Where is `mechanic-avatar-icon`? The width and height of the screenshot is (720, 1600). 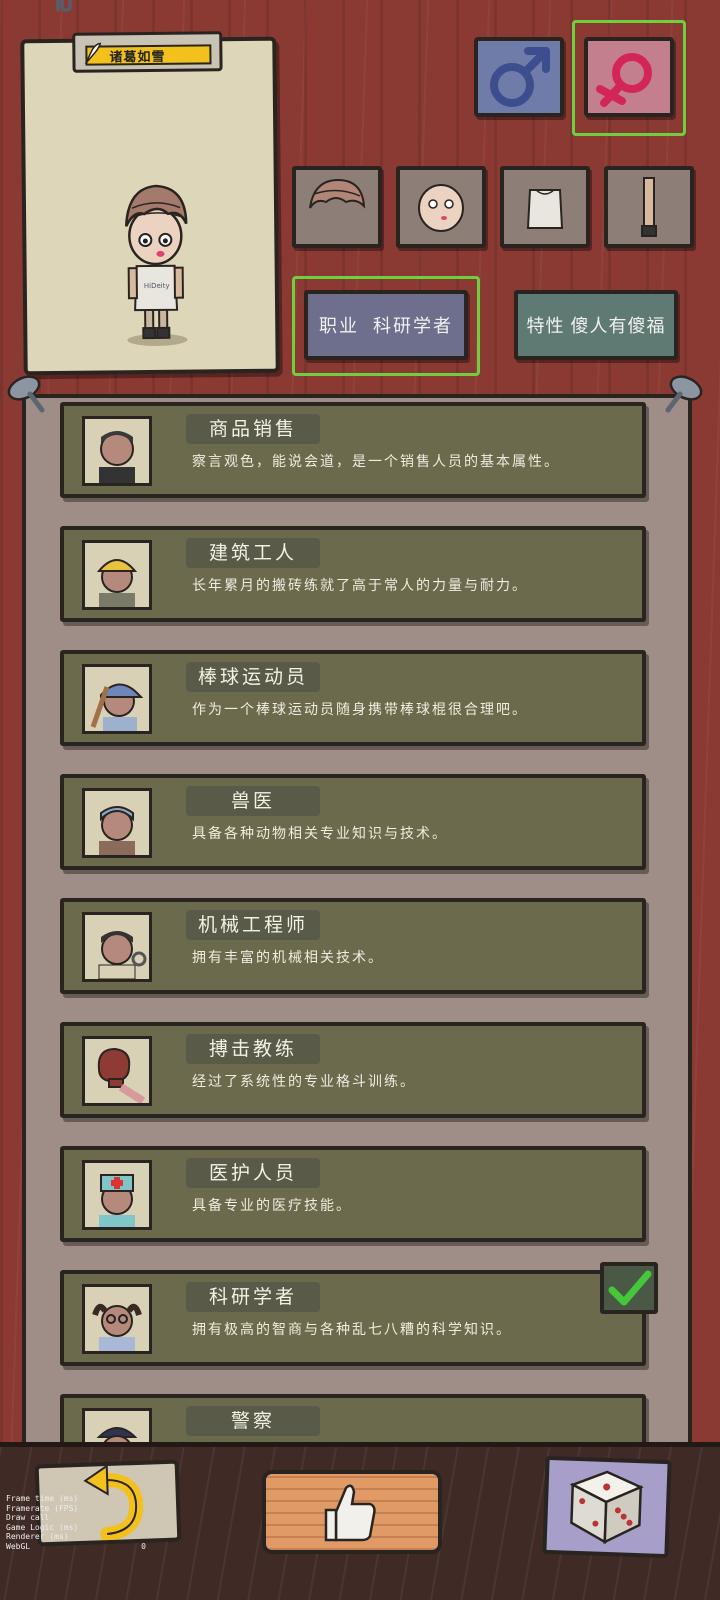
mechanic-avatar-icon is located at coordinates (117, 947).